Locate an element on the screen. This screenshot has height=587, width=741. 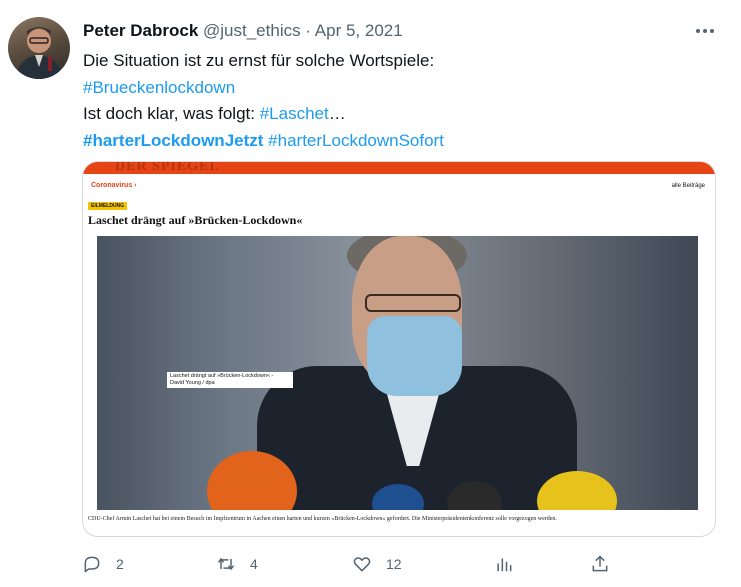
tweet-date: Apr 5, 2021 is located at coordinates (359, 30).